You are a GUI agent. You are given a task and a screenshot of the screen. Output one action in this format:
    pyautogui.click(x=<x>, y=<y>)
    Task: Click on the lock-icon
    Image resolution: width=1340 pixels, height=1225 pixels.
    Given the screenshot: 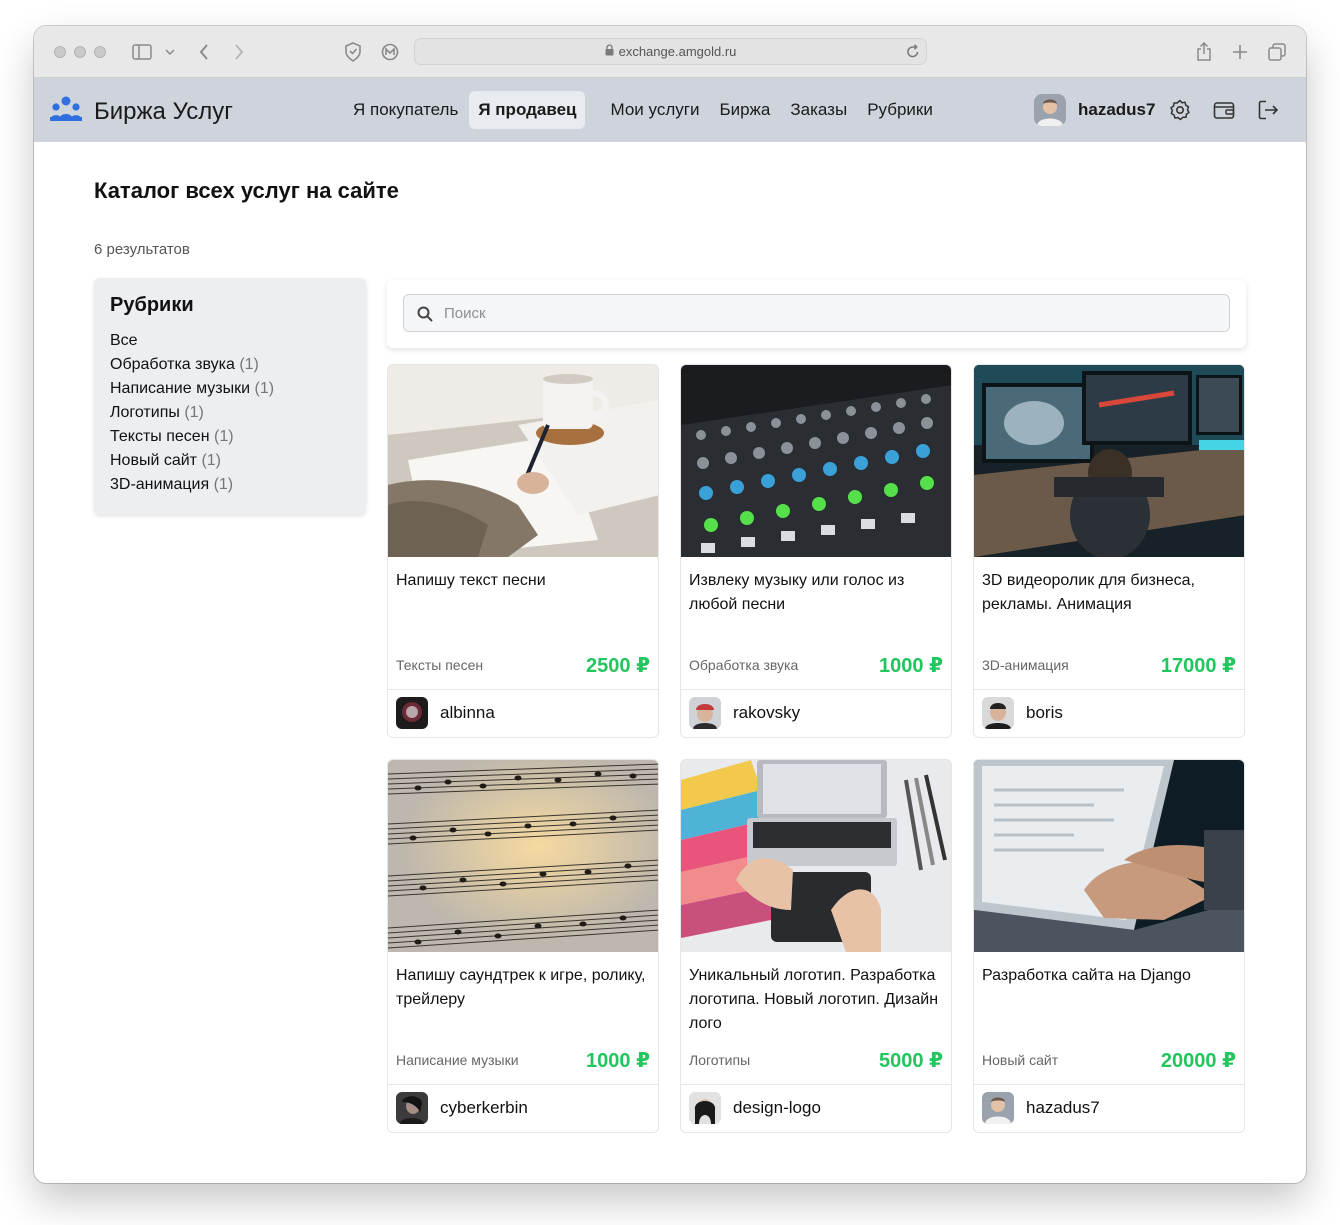 What is the action you would take?
    pyautogui.click(x=609, y=51)
    